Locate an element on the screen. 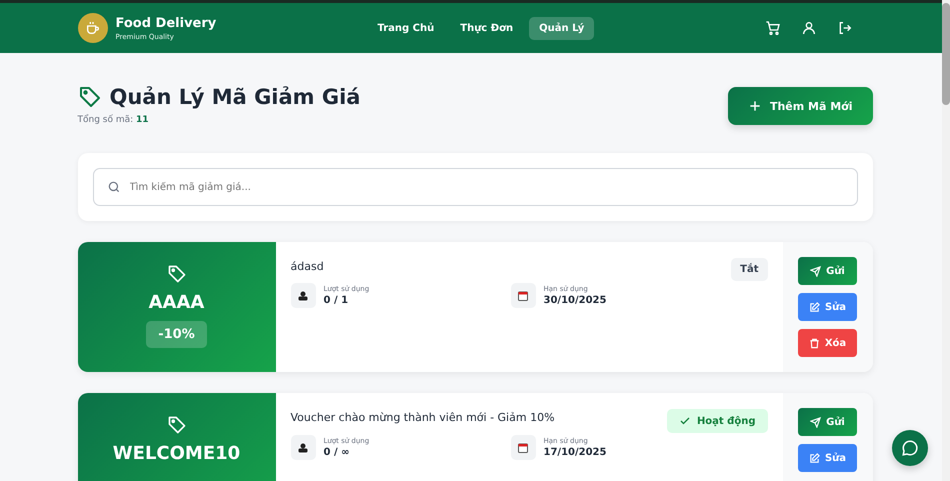  cart-icon is located at coordinates (772, 28).